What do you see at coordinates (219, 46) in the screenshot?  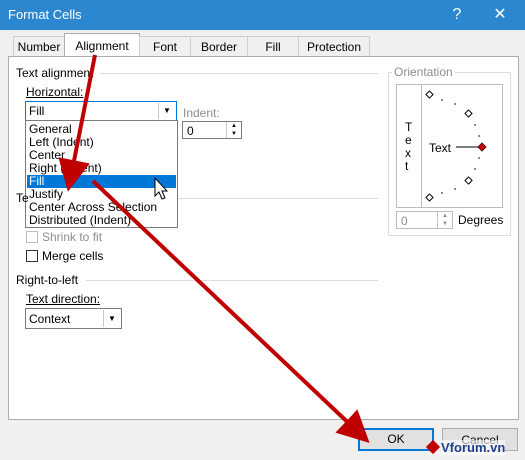 I see `tab-border: Border` at bounding box center [219, 46].